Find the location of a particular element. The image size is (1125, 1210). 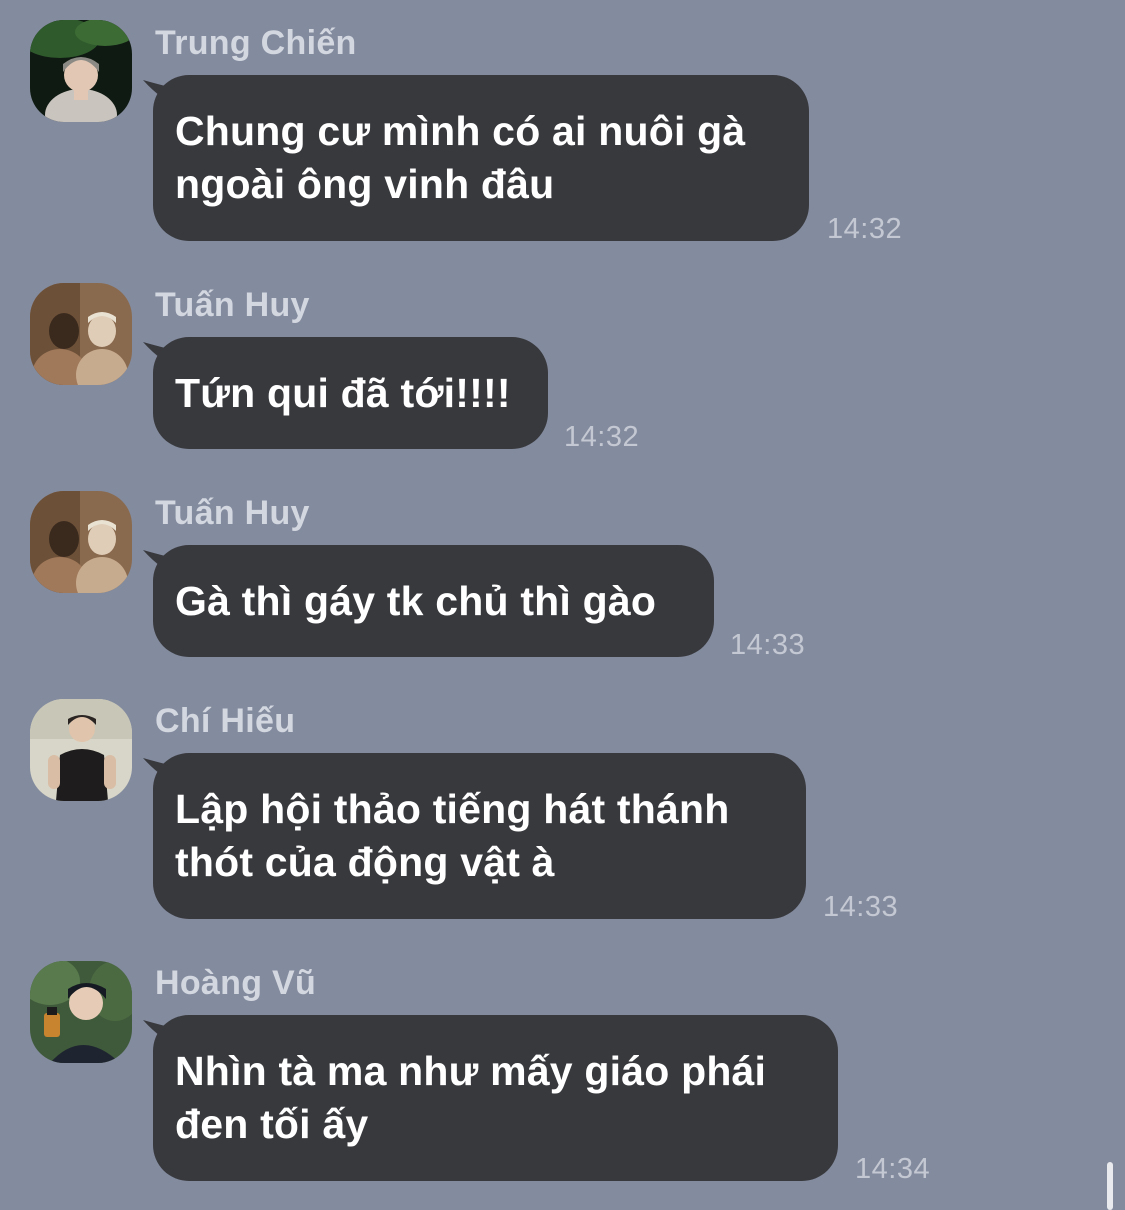

scrollbar is located at coordinates (1110, 1186).